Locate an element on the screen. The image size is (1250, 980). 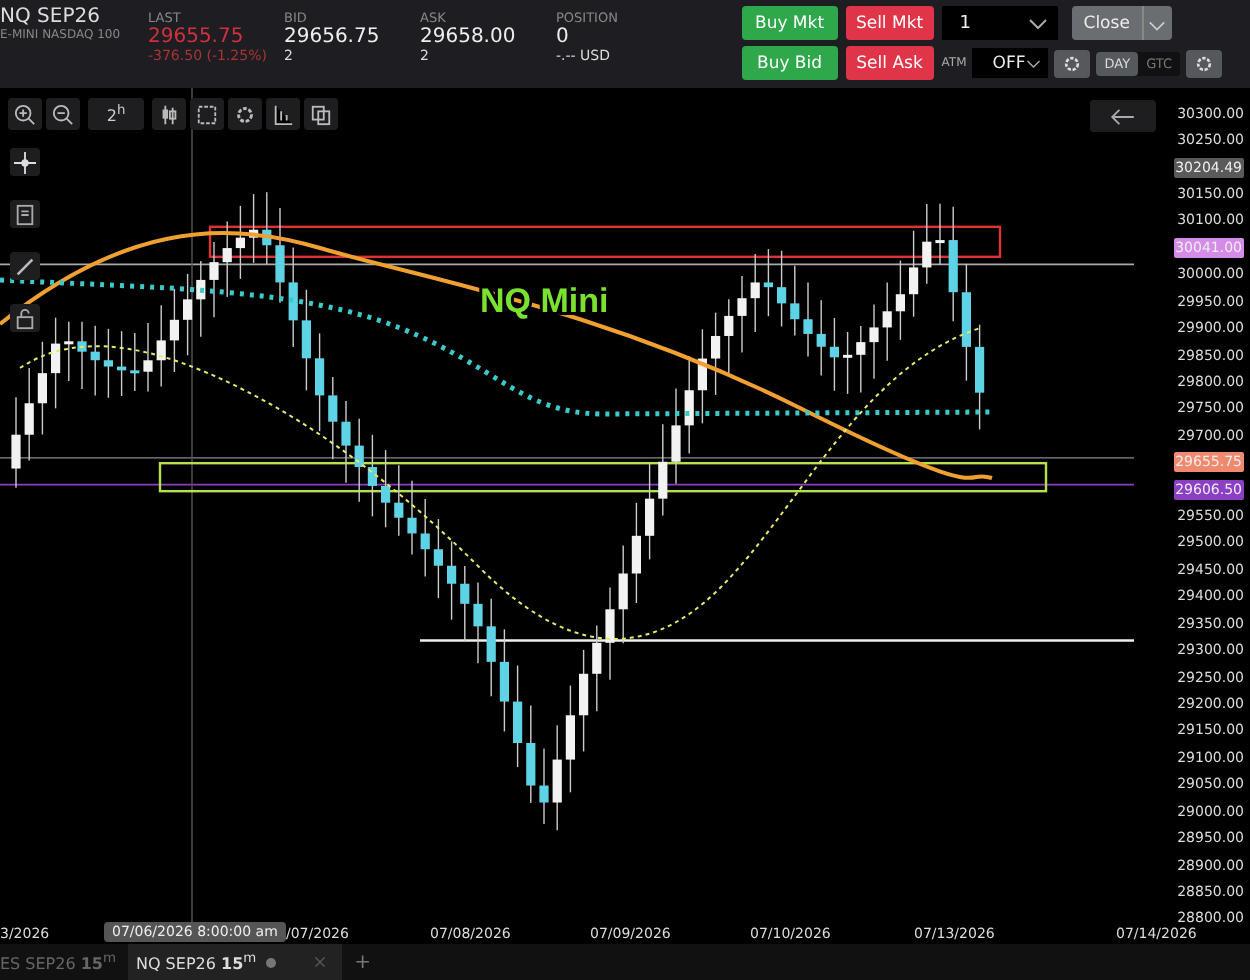
note-icon is located at coordinates (25, 214).